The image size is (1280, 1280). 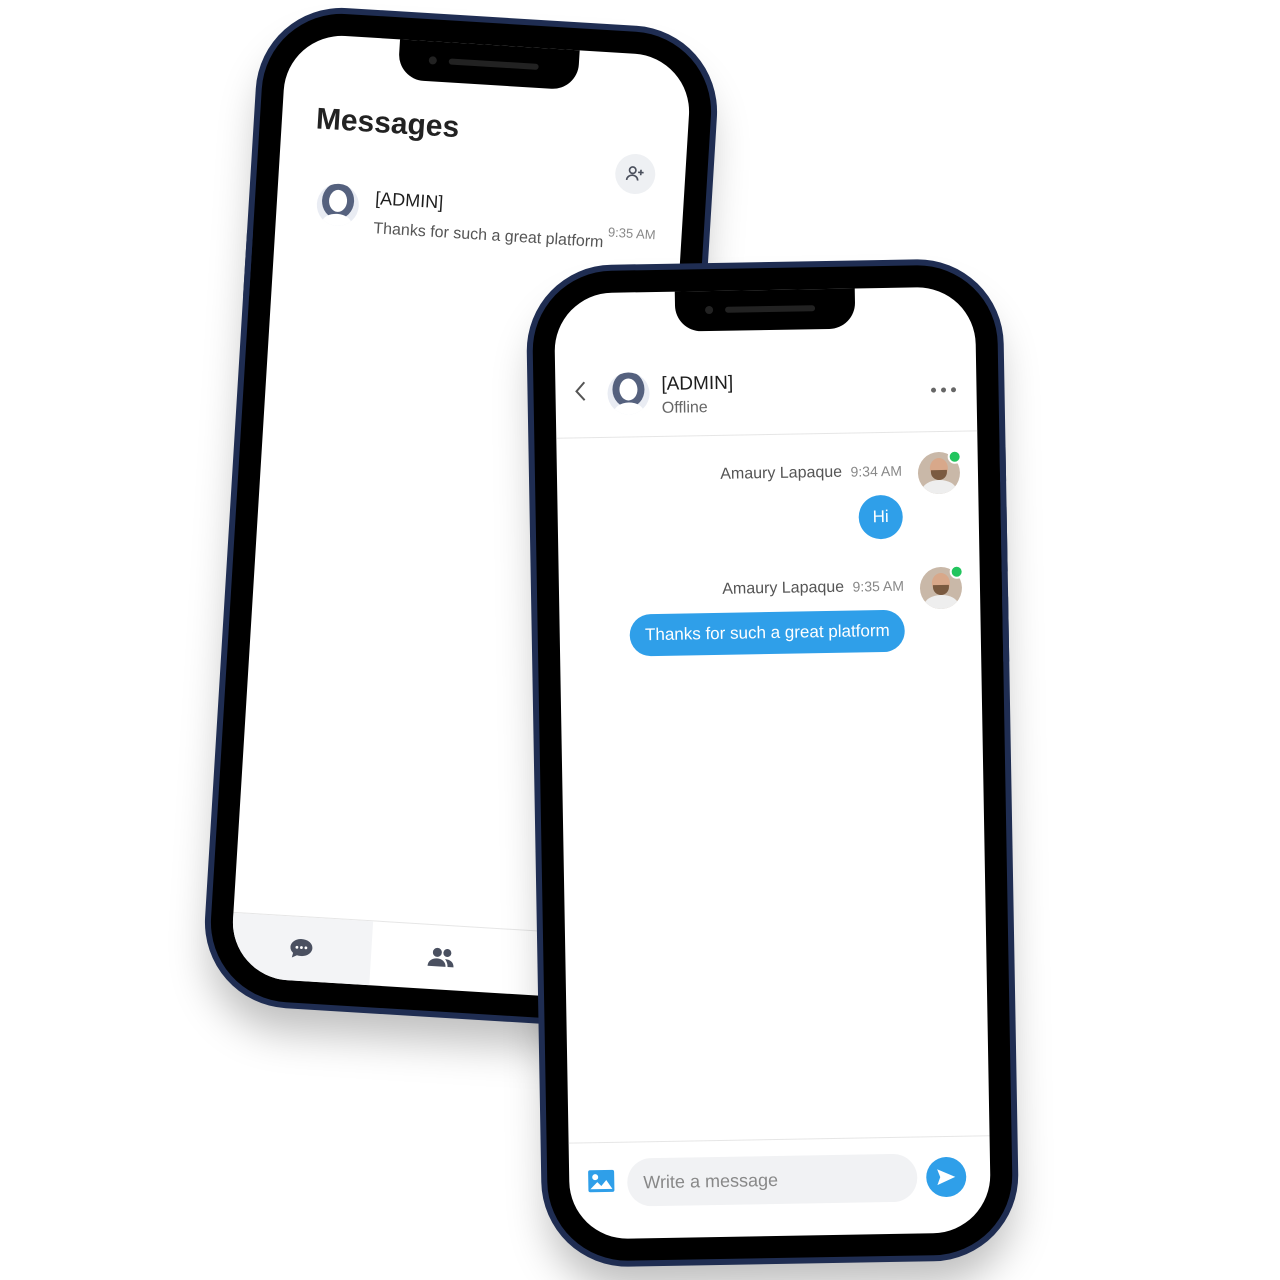 I want to click on conversation-preview: Thanks for such a great platform, so click(x=488, y=236).